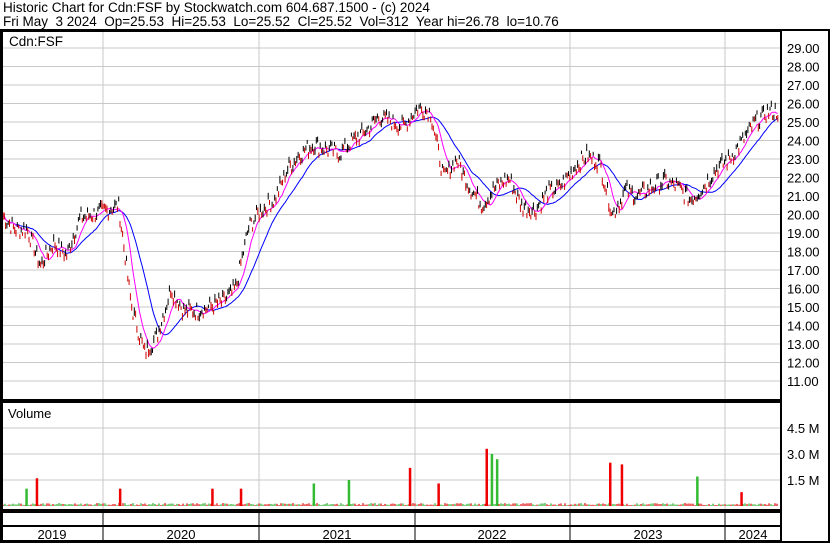  Describe the element at coordinates (337, 534) in the screenshot. I see `x-tick-label: 2021` at that location.